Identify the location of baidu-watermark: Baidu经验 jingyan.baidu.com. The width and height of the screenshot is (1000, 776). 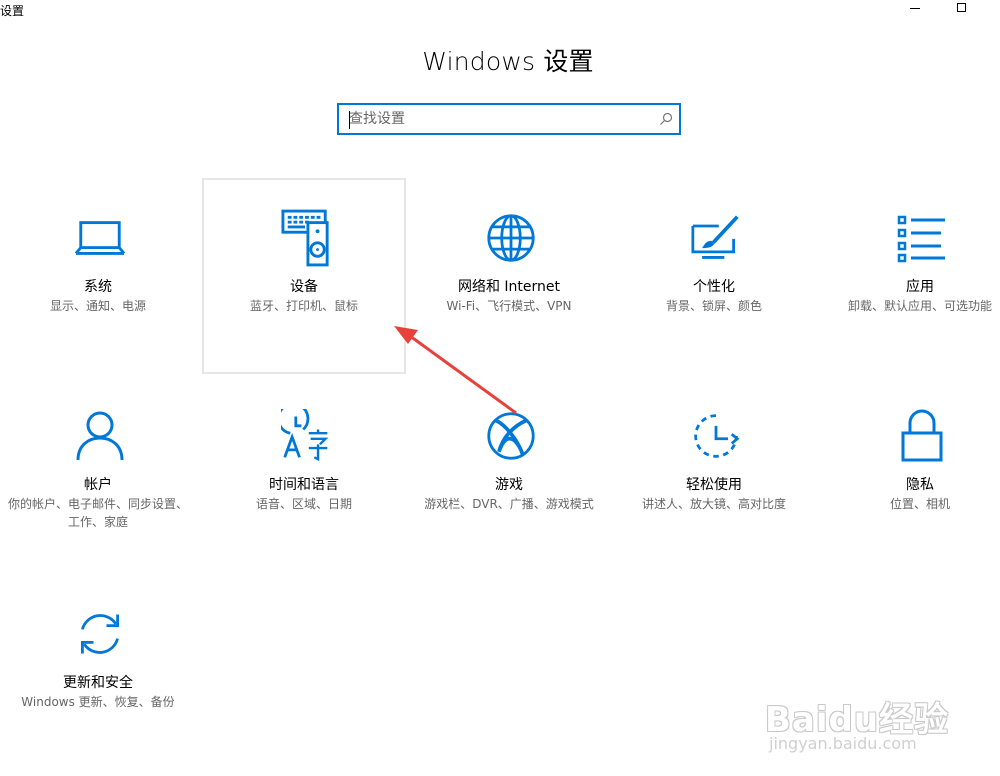
(880, 718).